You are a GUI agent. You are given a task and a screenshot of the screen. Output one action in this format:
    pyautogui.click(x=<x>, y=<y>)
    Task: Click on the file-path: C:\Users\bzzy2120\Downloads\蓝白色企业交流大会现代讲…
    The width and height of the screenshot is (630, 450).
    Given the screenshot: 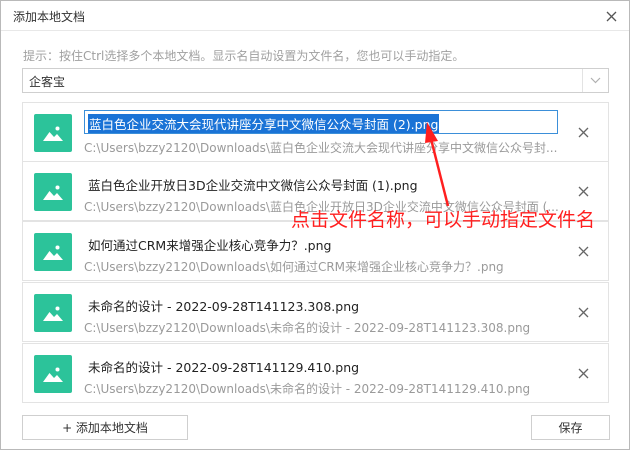 What is the action you would take?
    pyautogui.click(x=321, y=148)
    